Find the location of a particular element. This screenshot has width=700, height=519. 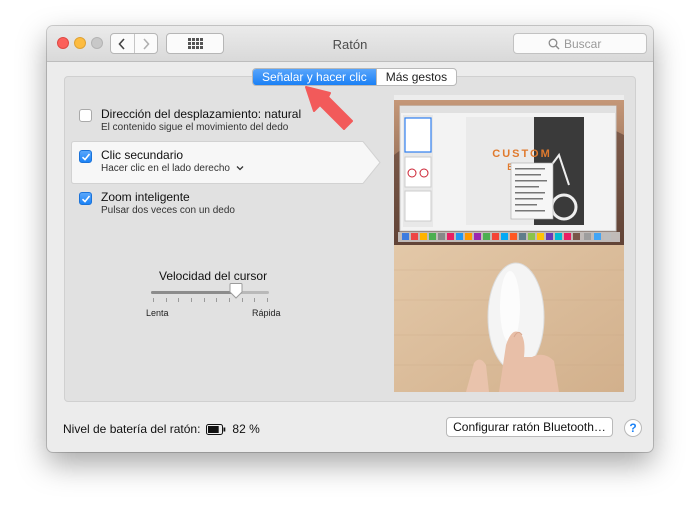

smart-zoom-title: Zoom inteligente is located at coordinates (145, 197).